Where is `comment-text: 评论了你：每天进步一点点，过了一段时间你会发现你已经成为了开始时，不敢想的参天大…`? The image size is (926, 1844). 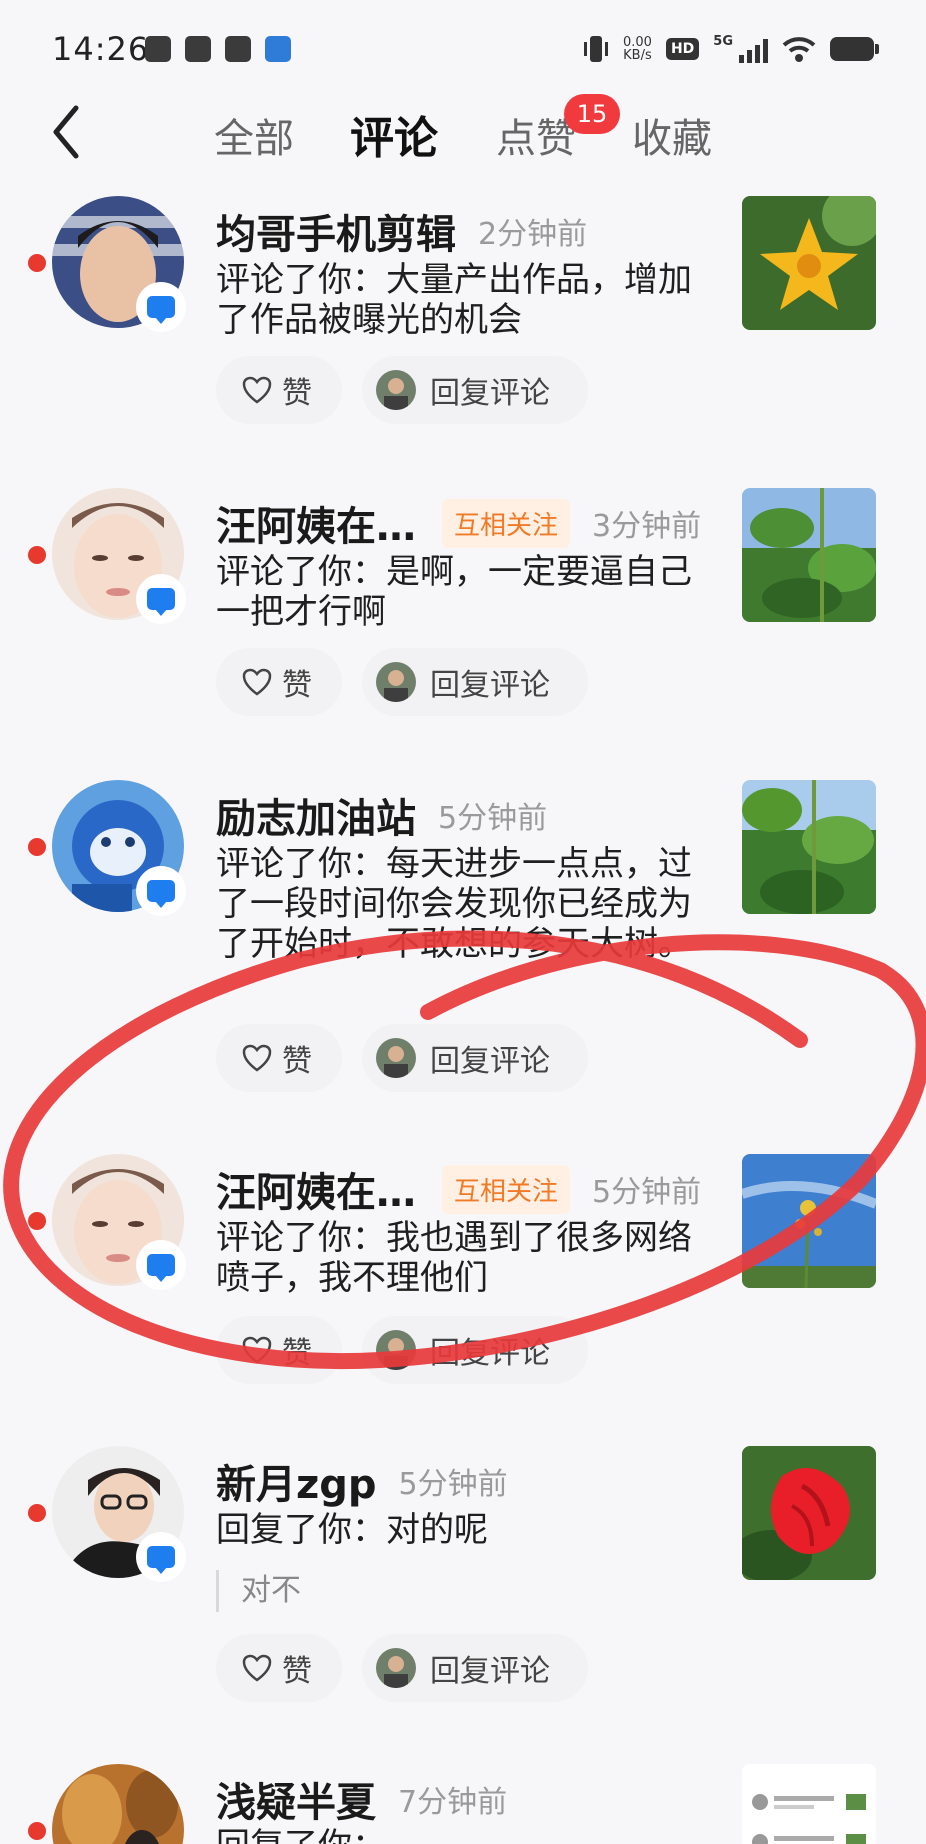 comment-text: 评论了你：每天进步一点点，过了一段时间你会发现你已经成为了开始时，不敢想的参天大… is located at coordinates (461, 904).